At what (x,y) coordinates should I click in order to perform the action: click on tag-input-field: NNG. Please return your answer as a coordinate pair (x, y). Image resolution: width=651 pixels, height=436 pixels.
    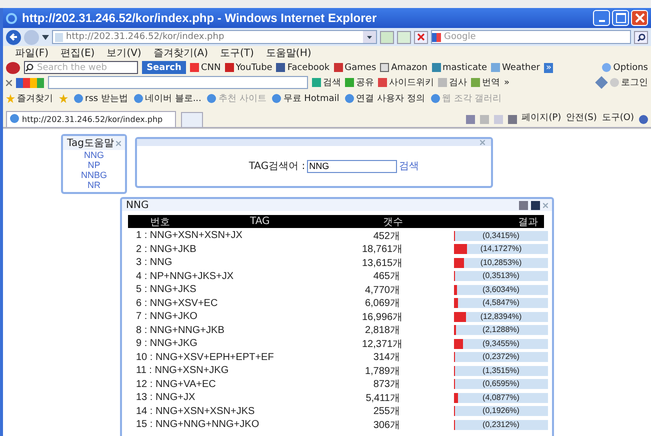
    Looking at the image, I should click on (352, 166).